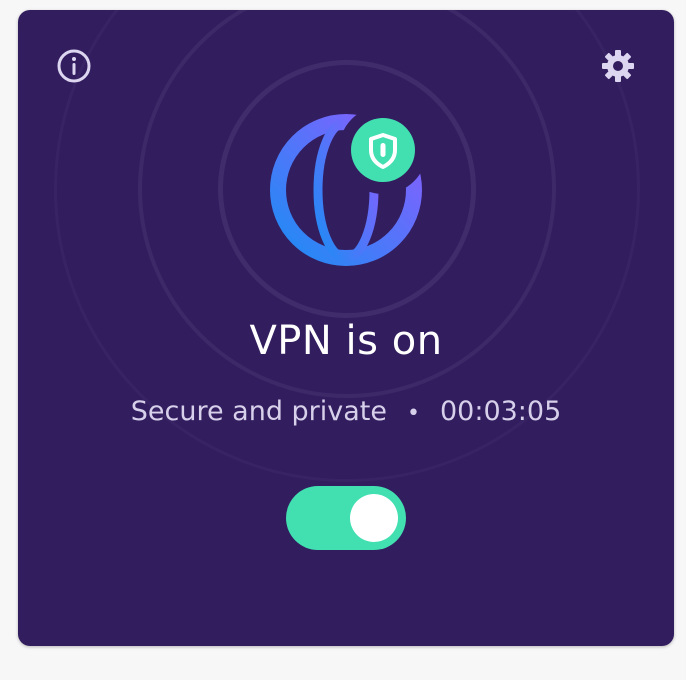 The width and height of the screenshot is (686, 680). I want to click on vpn-status-graphic, so click(346, 190).